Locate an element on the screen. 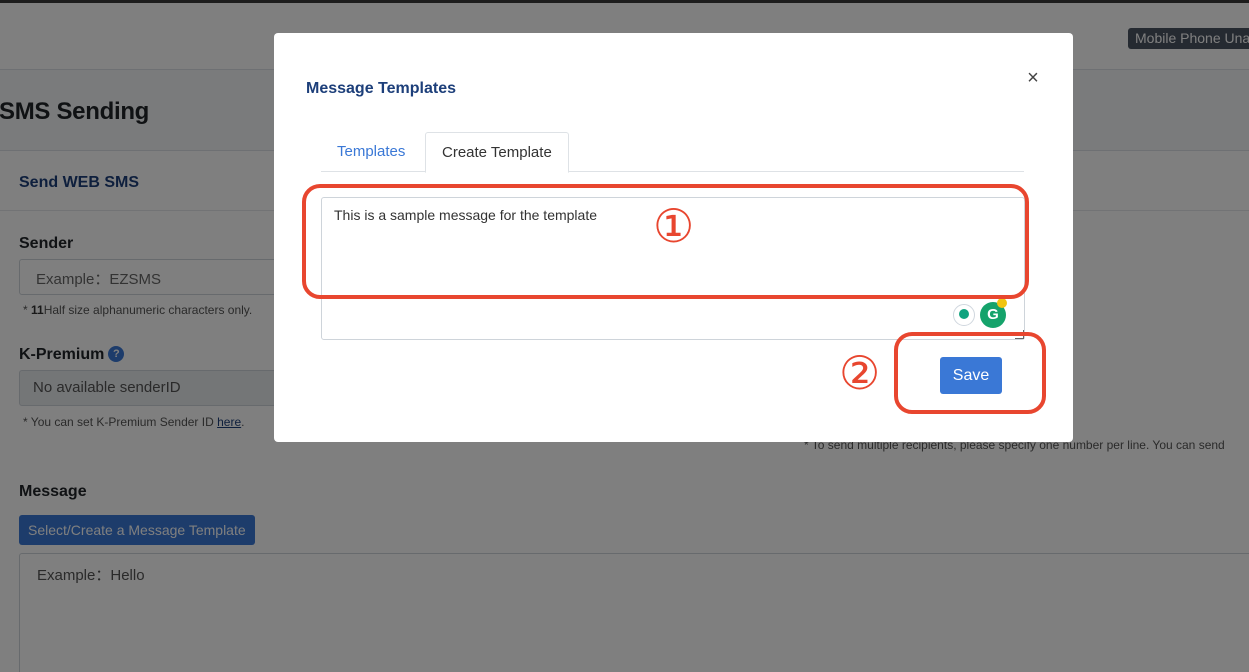 This screenshot has width=1249, height=672. editor-extension-icons: G is located at coordinates (983, 313).